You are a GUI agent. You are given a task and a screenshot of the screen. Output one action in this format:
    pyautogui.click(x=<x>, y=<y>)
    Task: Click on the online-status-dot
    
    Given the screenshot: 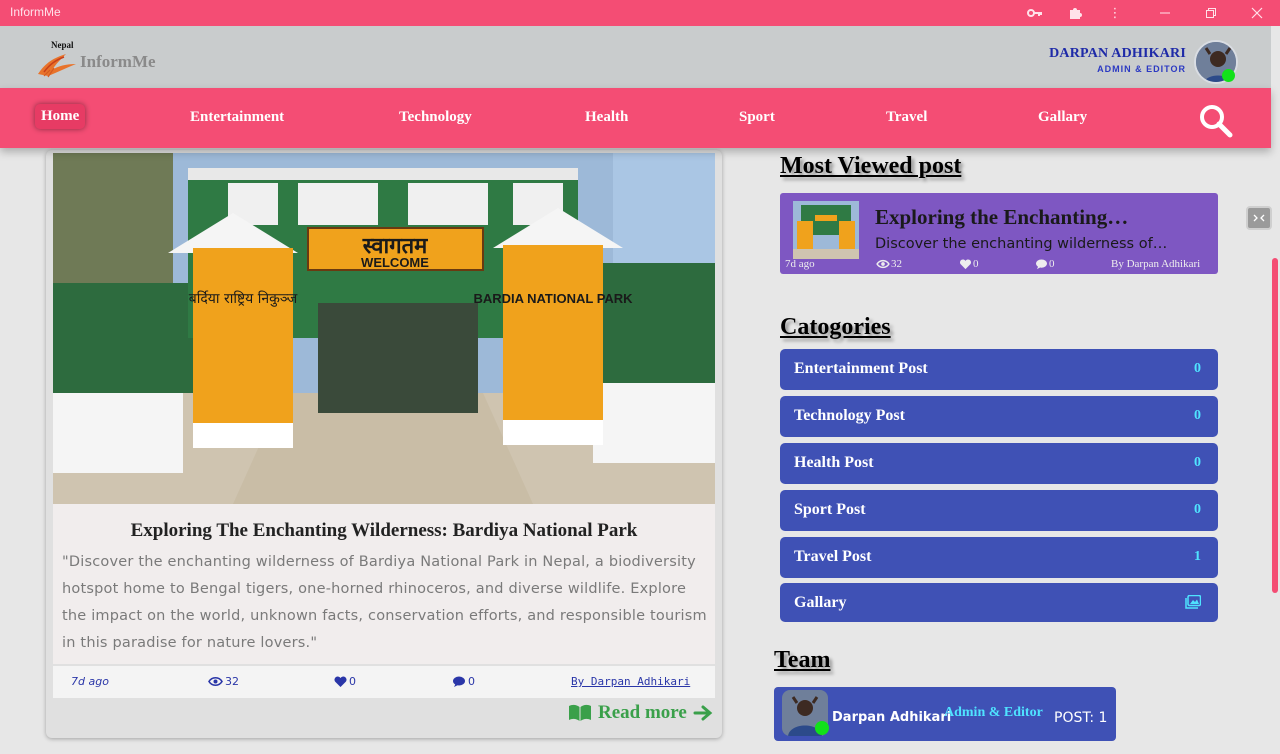 What is the action you would take?
    pyautogui.click(x=1228, y=75)
    